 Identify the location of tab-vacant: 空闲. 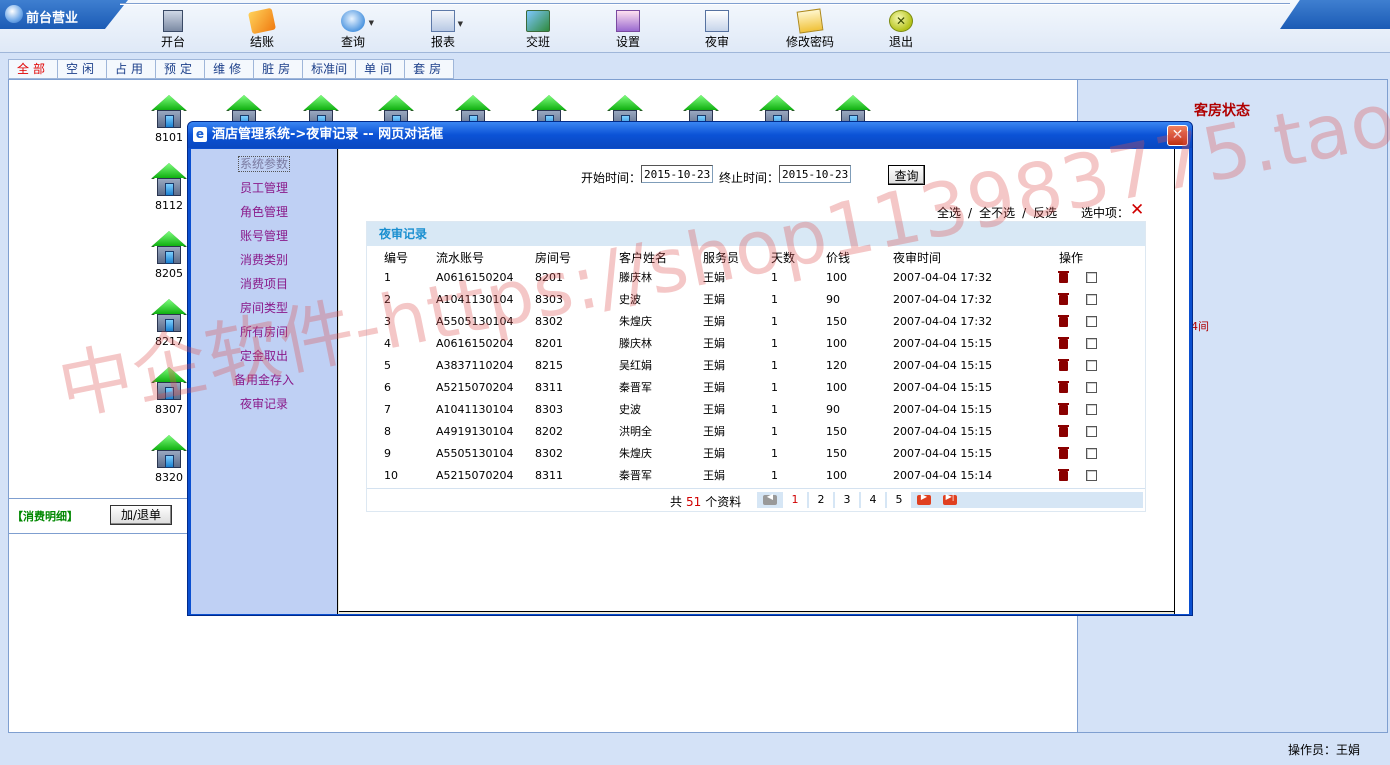
(82, 69).